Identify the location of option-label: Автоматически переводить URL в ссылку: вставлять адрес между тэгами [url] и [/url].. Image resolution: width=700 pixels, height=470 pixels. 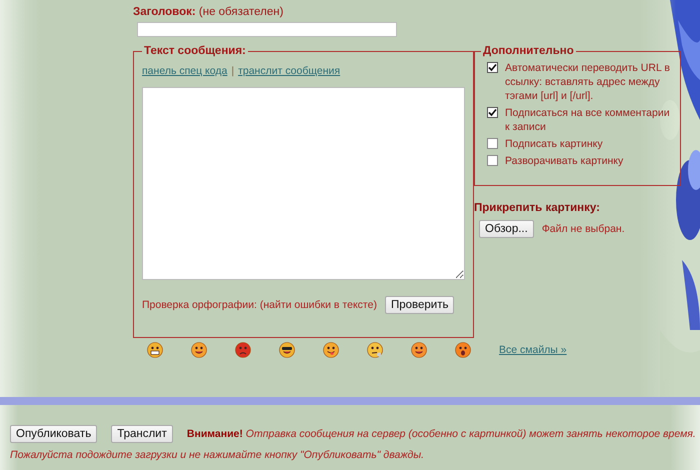
(588, 82).